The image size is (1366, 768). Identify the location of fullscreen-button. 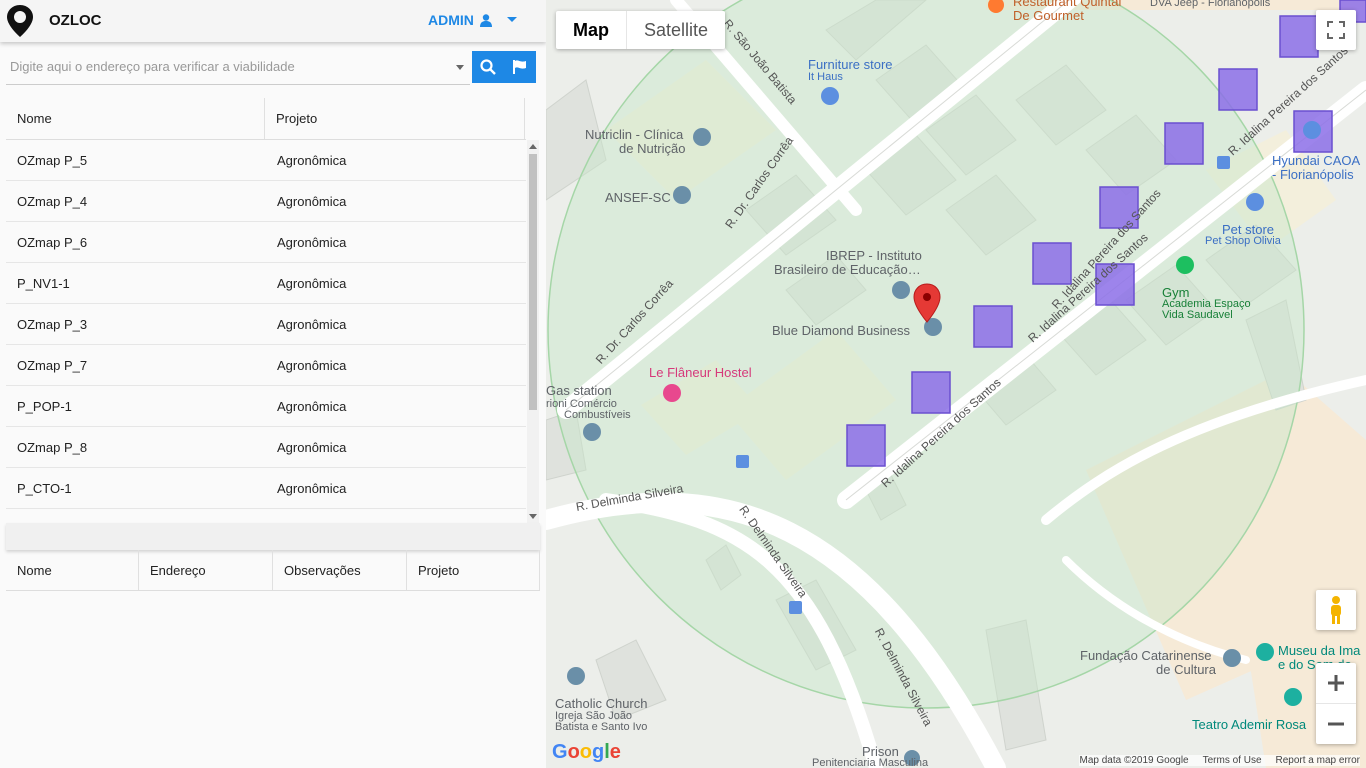
(1336, 30).